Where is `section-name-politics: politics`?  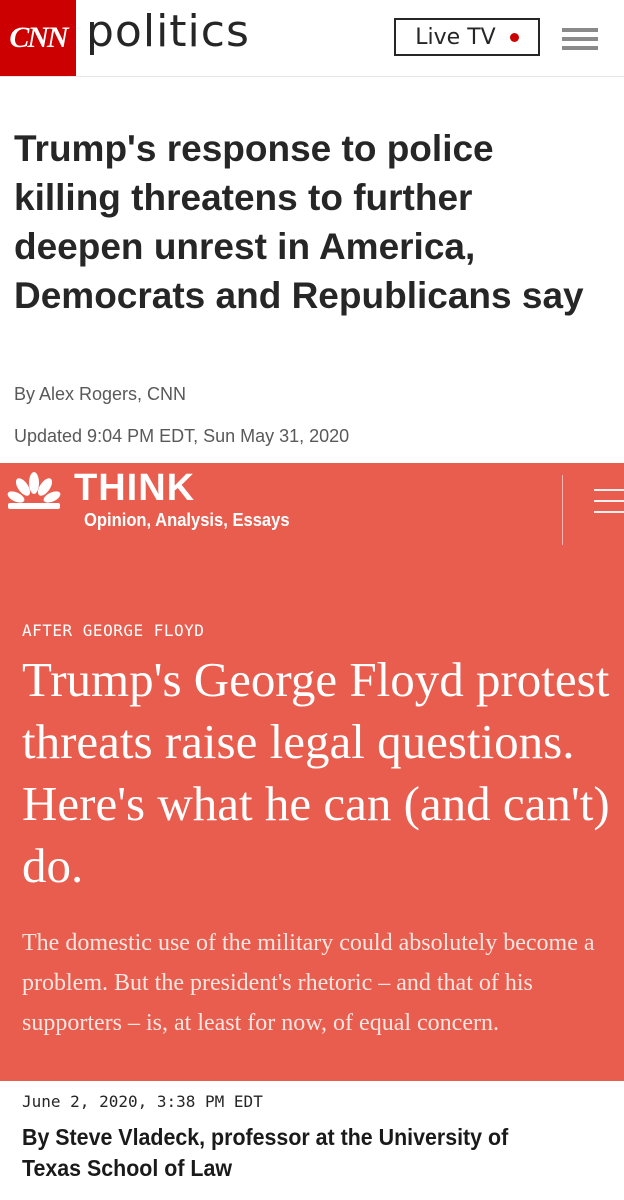 section-name-politics: politics is located at coordinates (168, 31).